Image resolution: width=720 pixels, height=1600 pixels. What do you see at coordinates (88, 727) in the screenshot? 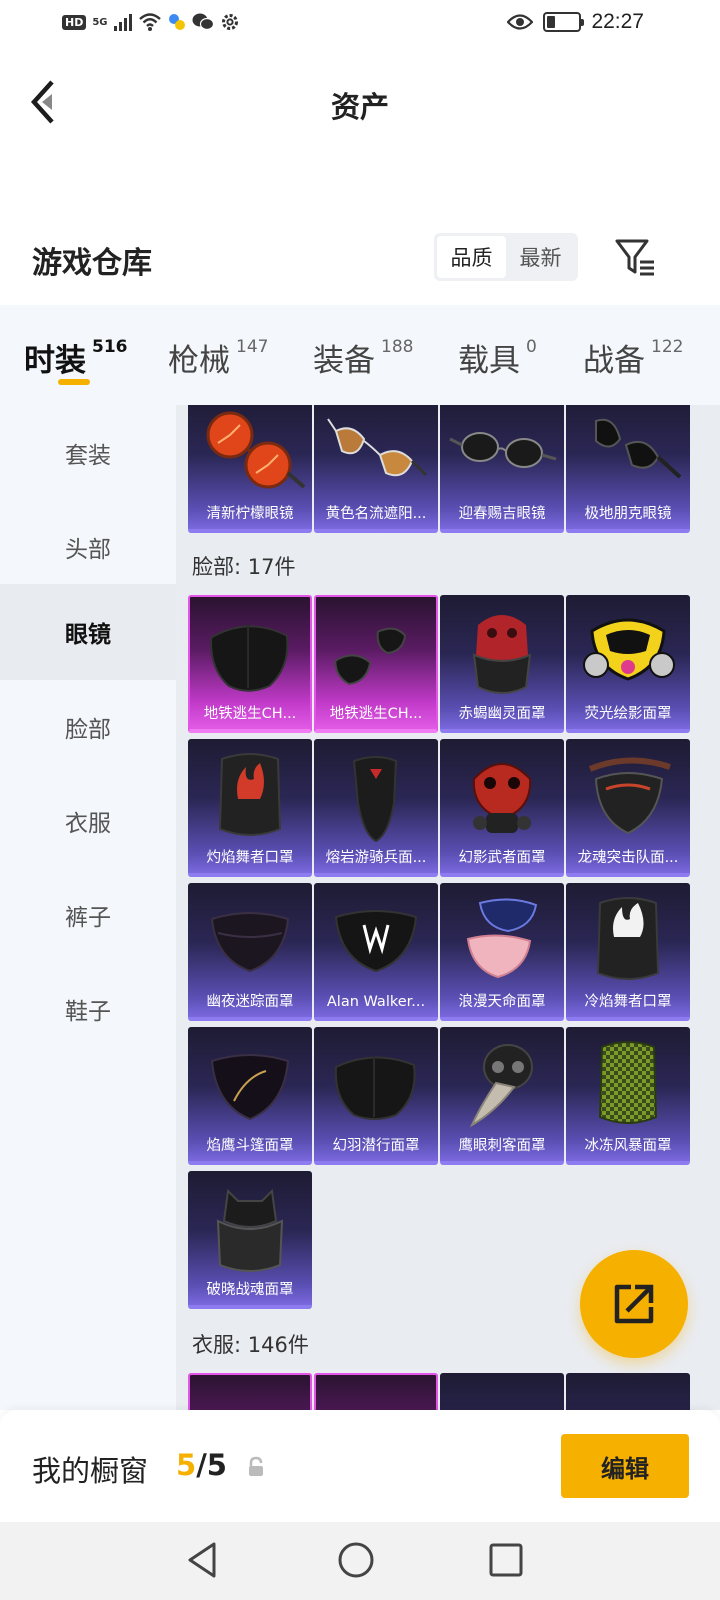
I see `sidebar-item-face: 脸部` at bounding box center [88, 727].